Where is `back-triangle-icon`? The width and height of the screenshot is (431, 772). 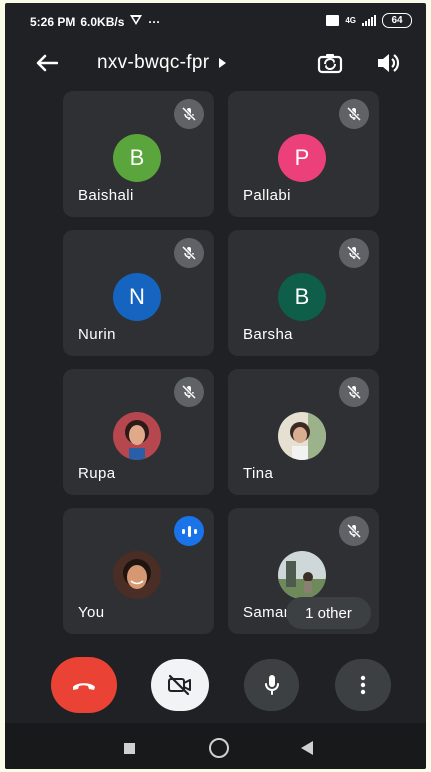 back-triangle-icon is located at coordinates (307, 748).